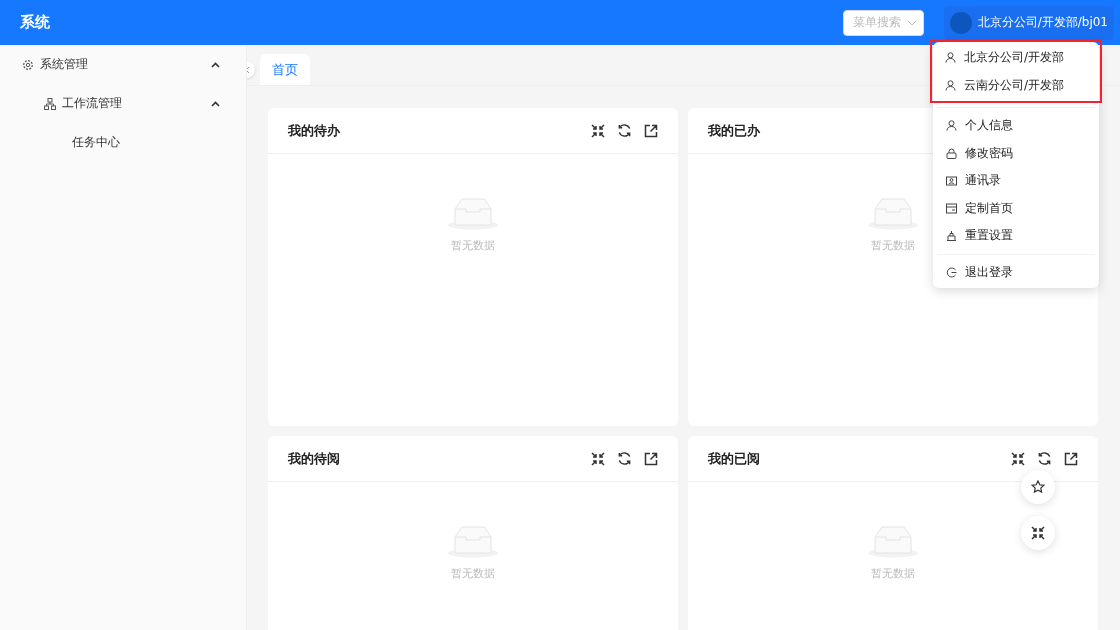 The image size is (1120, 630). Describe the element at coordinates (951, 153) in the screenshot. I see `lock-icon` at that location.